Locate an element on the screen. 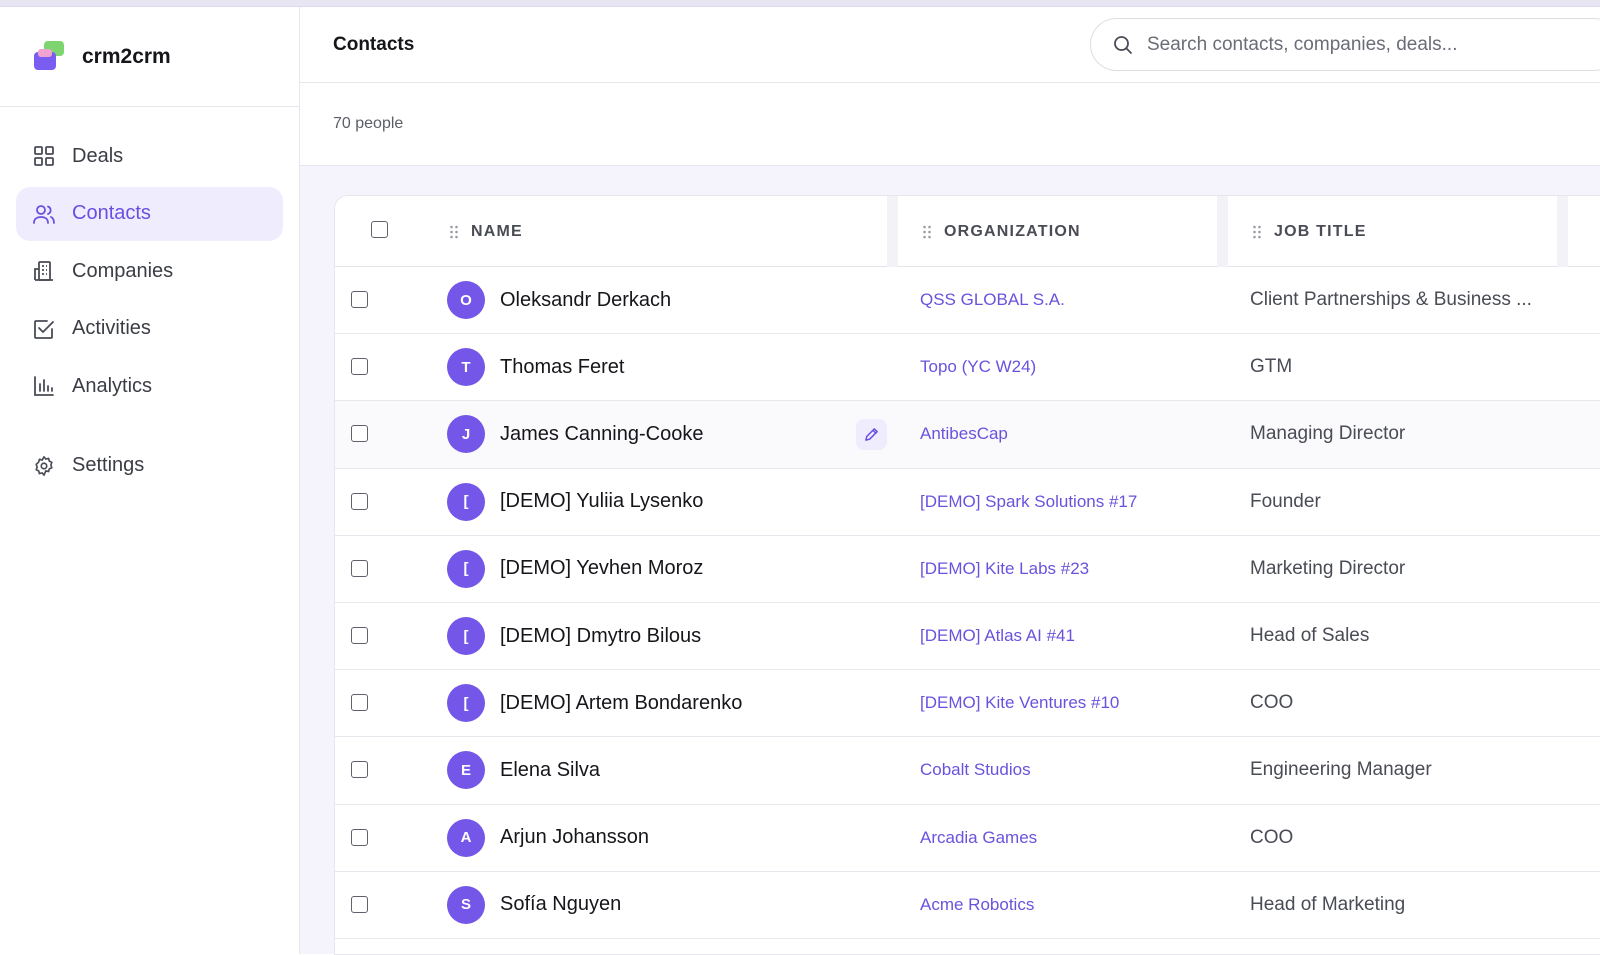 The width and height of the screenshot is (1600, 955). job-title: Founder is located at coordinates (1285, 501).